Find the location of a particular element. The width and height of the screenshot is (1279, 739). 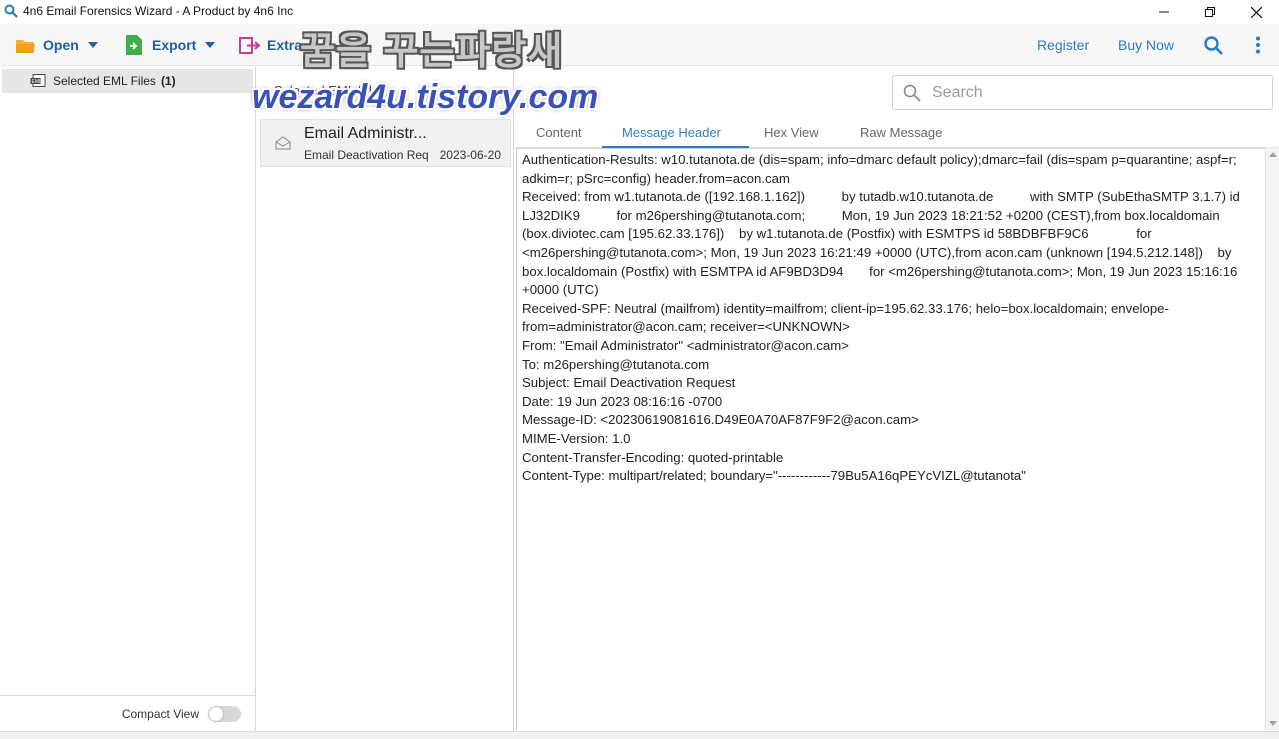

search-input is located at coordinates (1092, 92).